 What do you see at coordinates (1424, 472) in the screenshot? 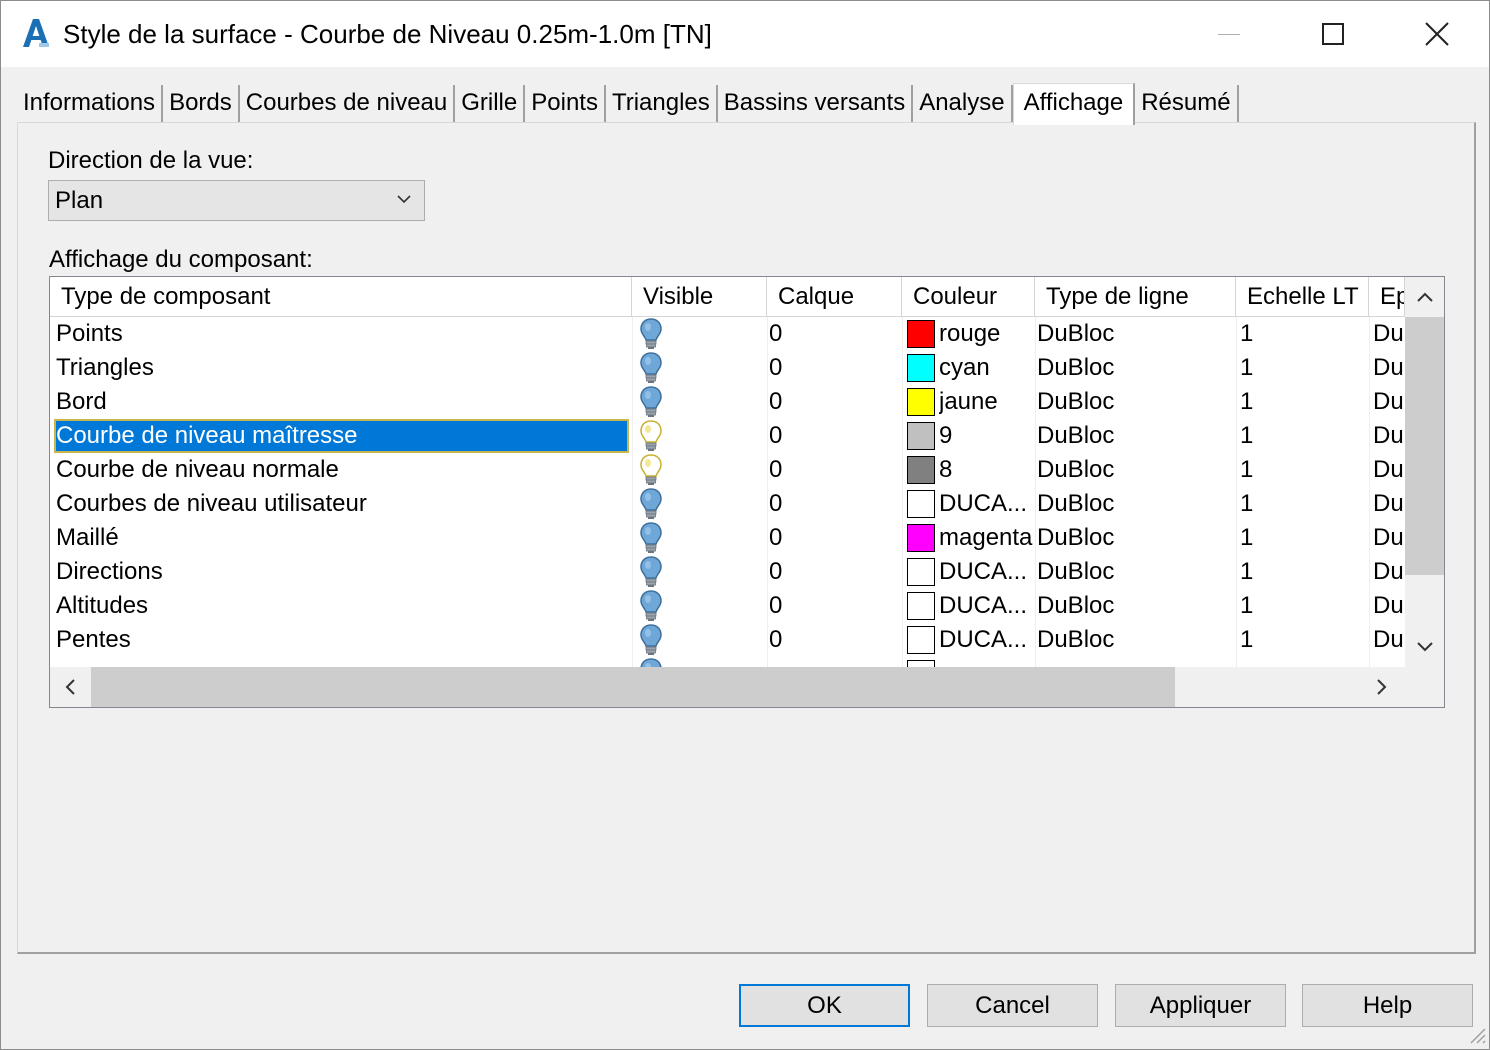
I see `vertical-scrollbar` at bounding box center [1424, 472].